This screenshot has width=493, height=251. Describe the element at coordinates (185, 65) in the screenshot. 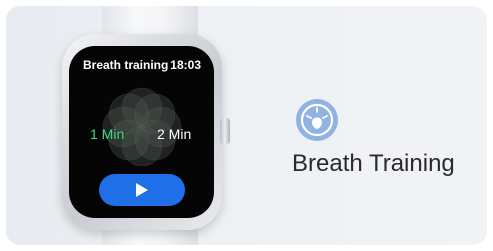

I see `screen-clock: 18:03` at that location.